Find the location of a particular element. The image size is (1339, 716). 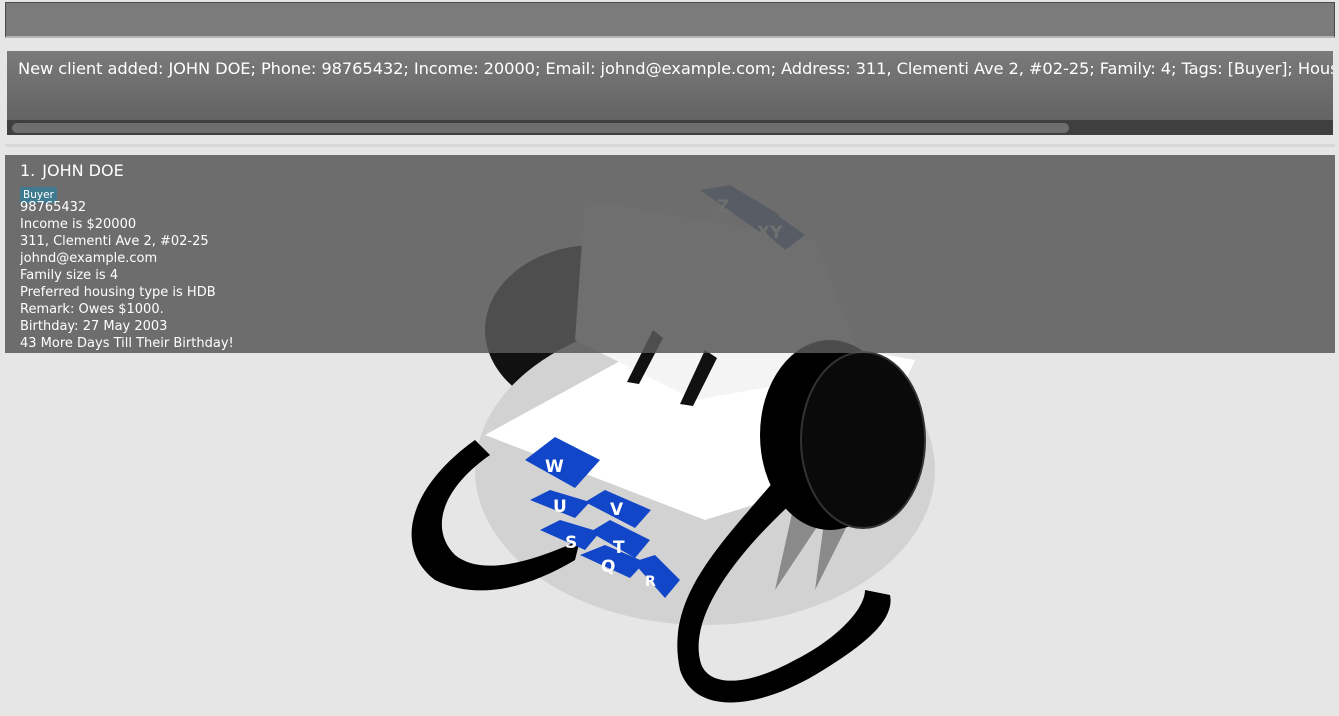

result-horizontal-scrollbar is located at coordinates (670, 127).